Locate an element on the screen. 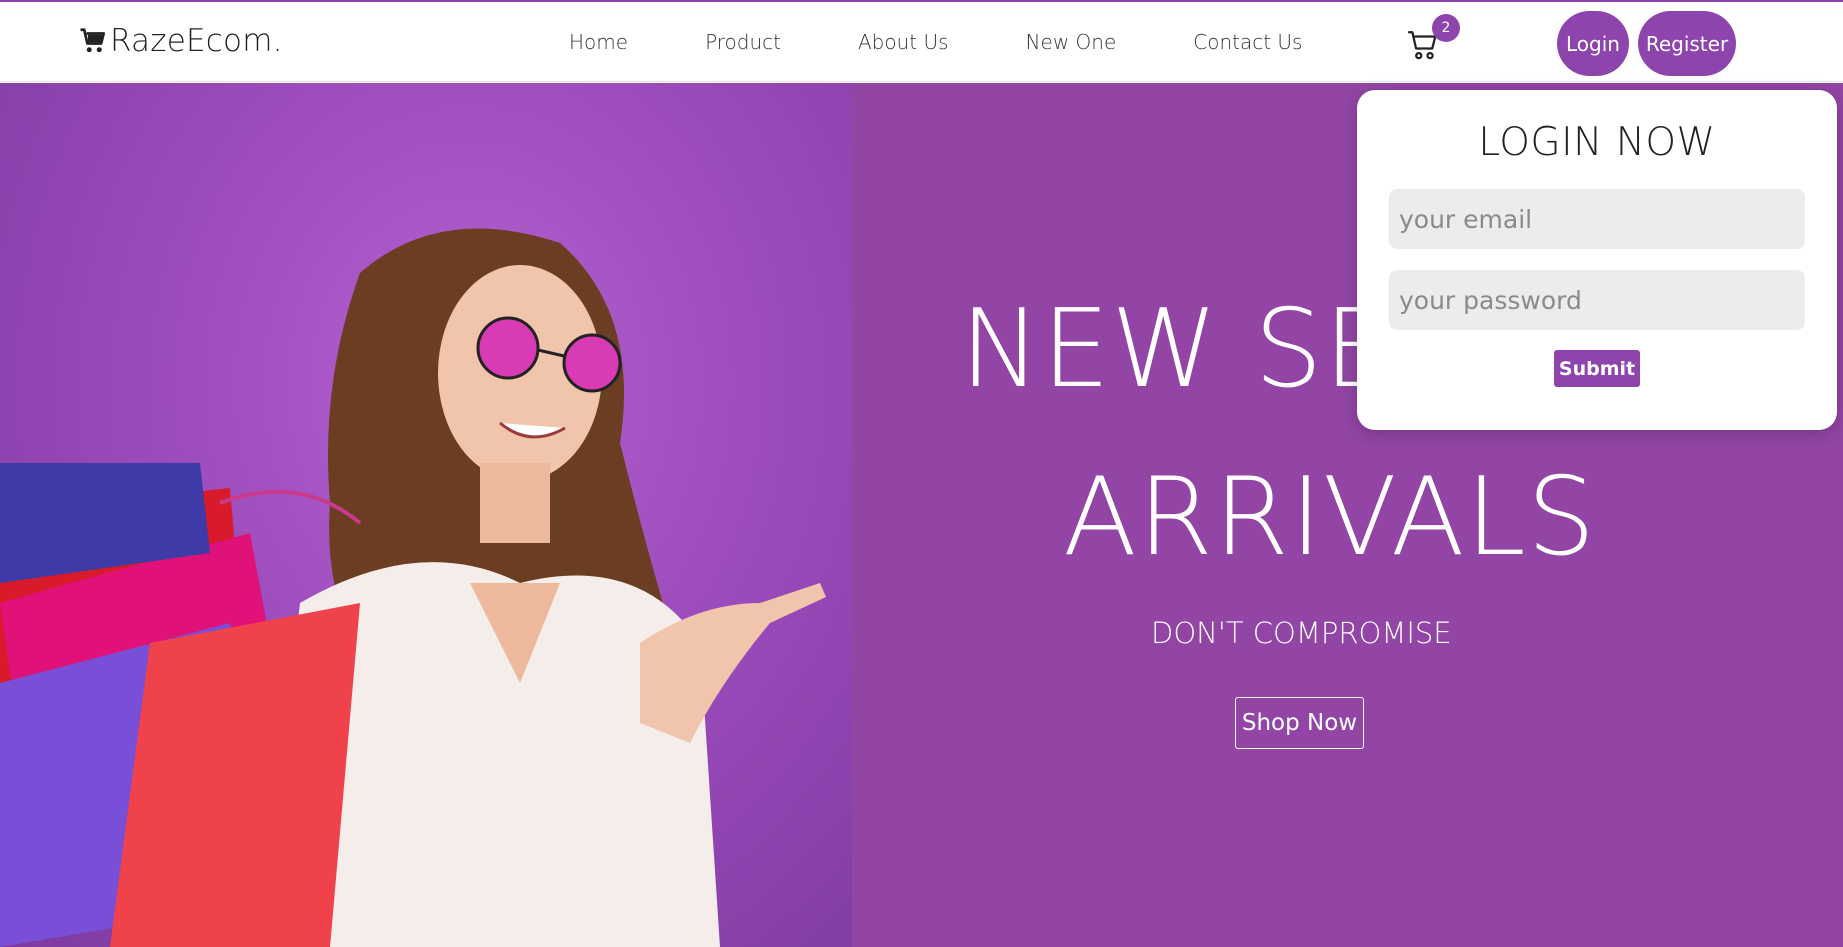 The height and width of the screenshot is (947, 1843). email-input is located at coordinates (1597, 219).